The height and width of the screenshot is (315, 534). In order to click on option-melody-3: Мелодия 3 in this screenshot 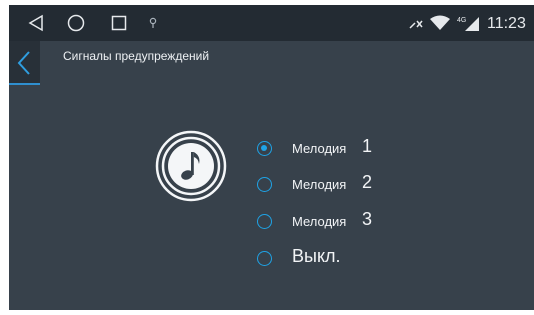, I will do `click(337, 223)`.